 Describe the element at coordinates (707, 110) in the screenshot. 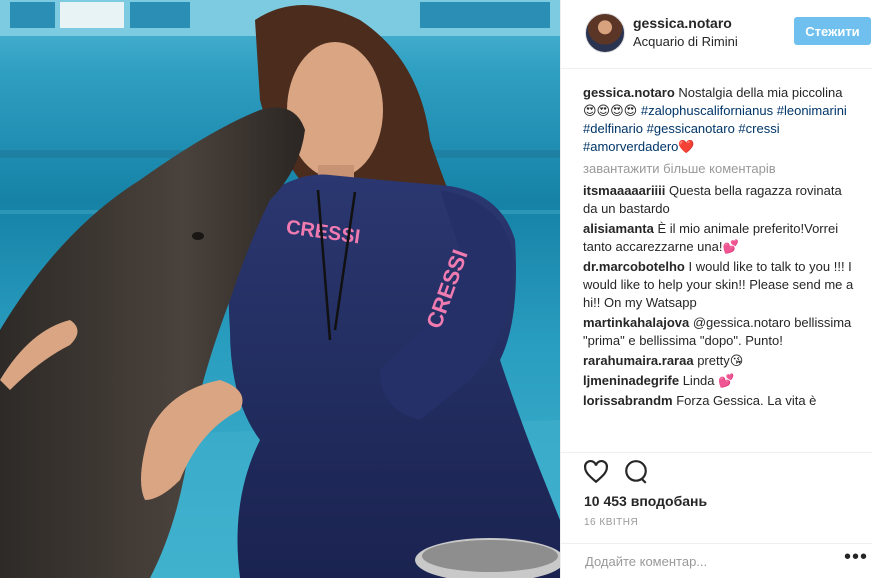

I see `hashtag: #zalophuscalifornianus` at that location.